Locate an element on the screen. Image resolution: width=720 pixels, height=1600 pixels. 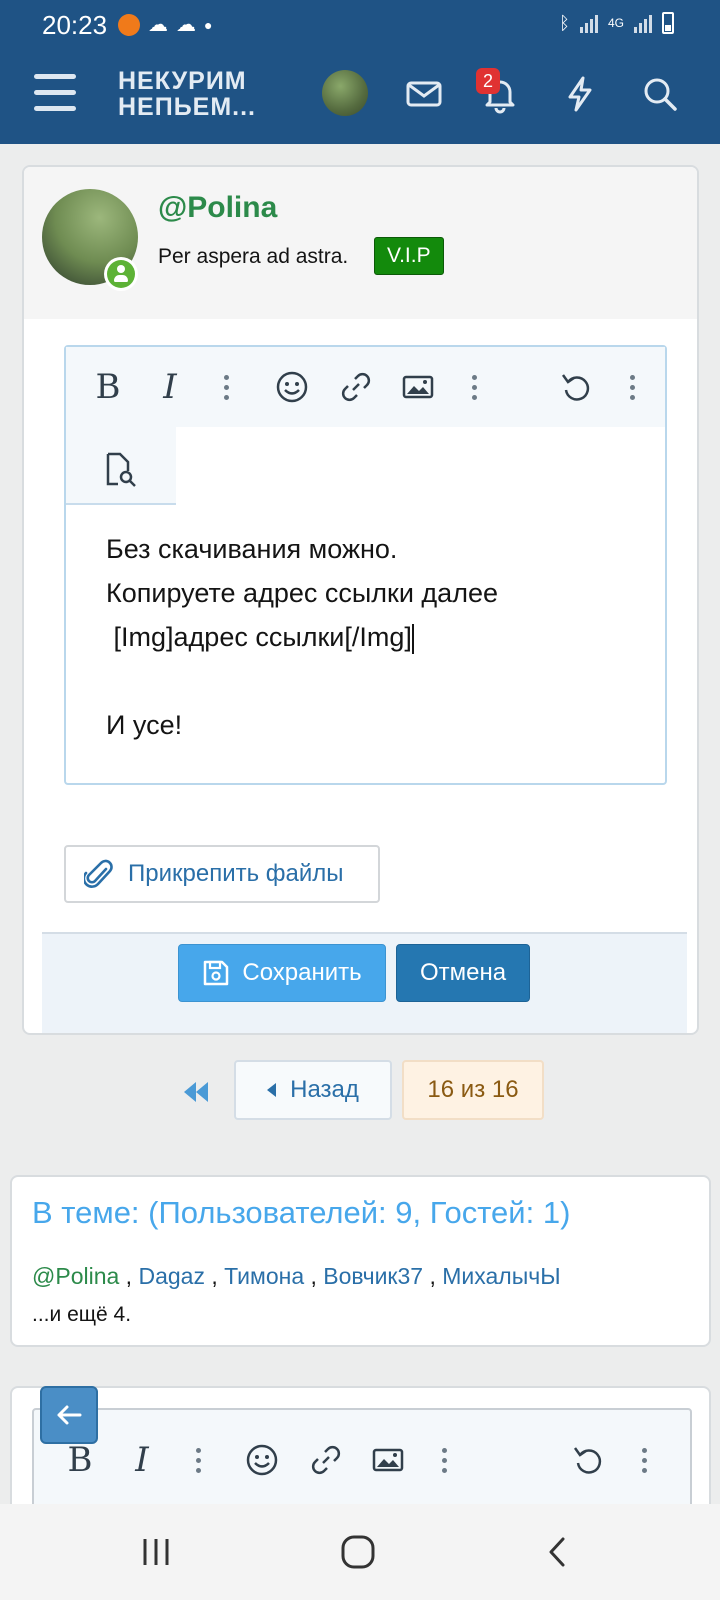
more-notifications-icon: ● is located at coordinates (208, 24).